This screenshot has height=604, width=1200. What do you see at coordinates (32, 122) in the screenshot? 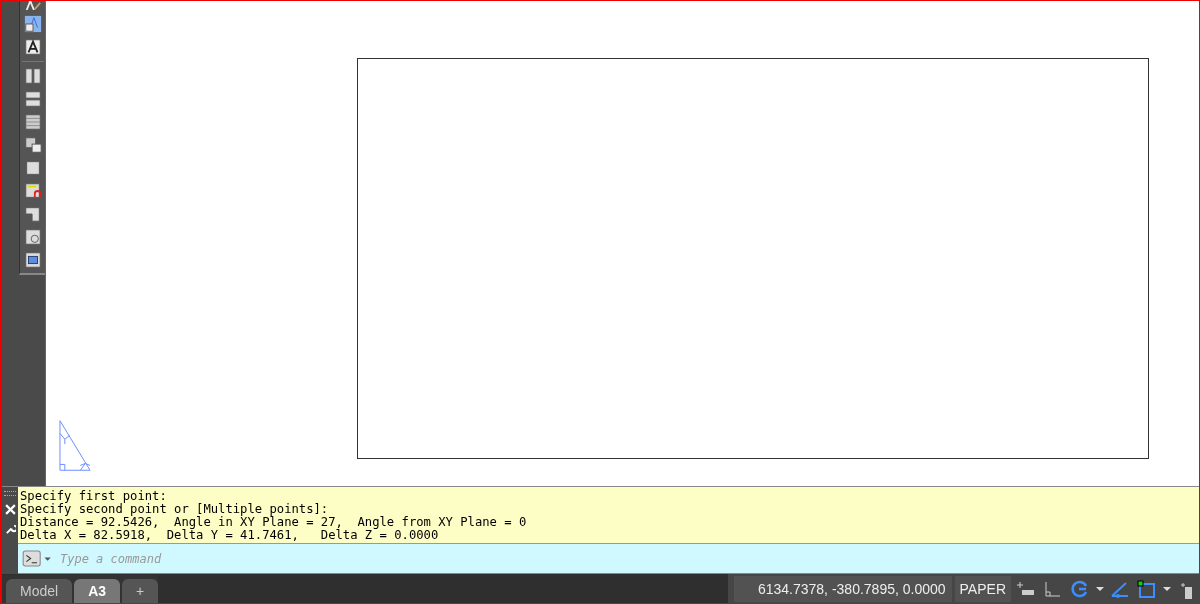
I see `rows-icon` at bounding box center [32, 122].